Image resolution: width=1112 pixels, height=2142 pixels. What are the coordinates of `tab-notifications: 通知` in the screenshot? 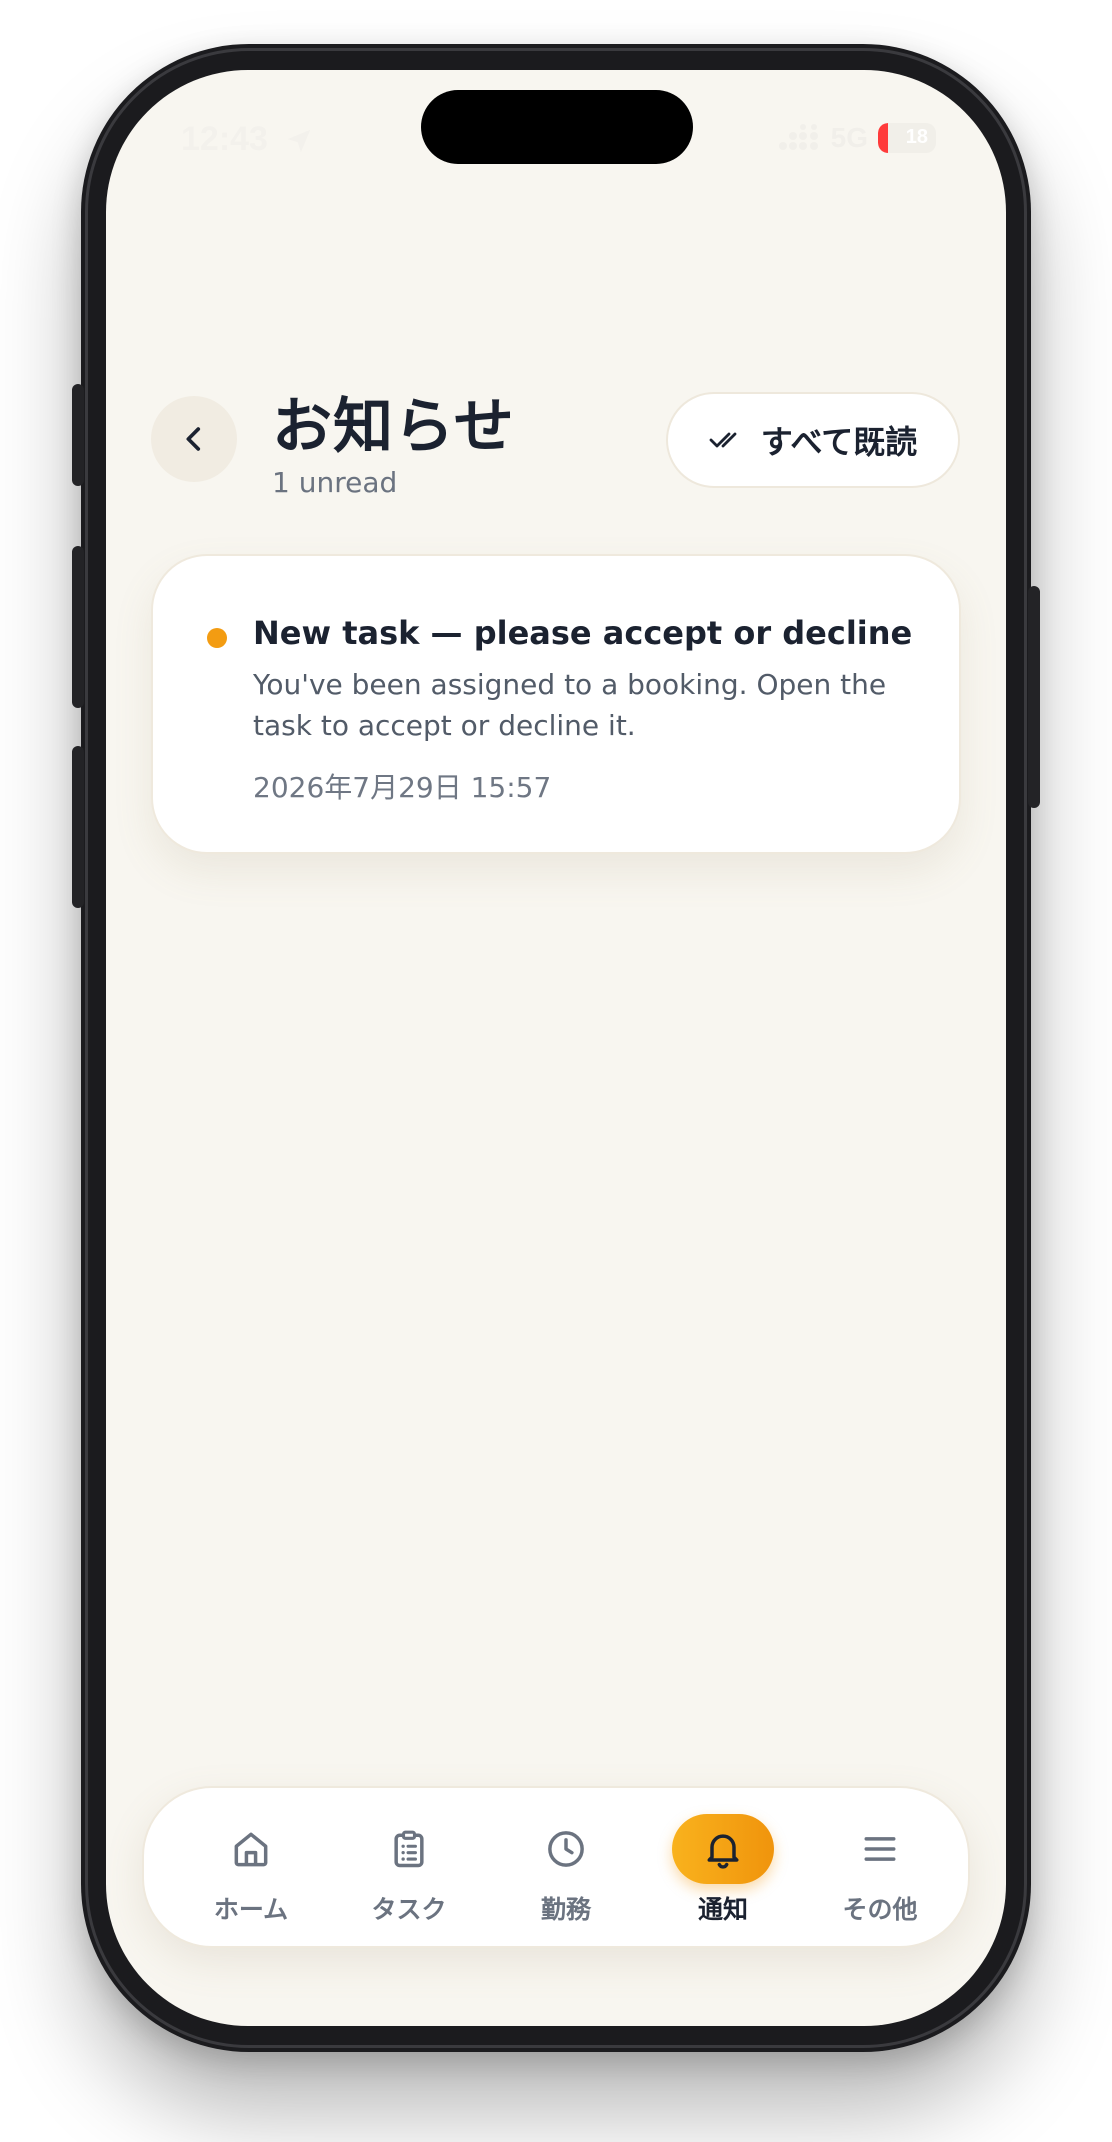 It's located at (723, 1869).